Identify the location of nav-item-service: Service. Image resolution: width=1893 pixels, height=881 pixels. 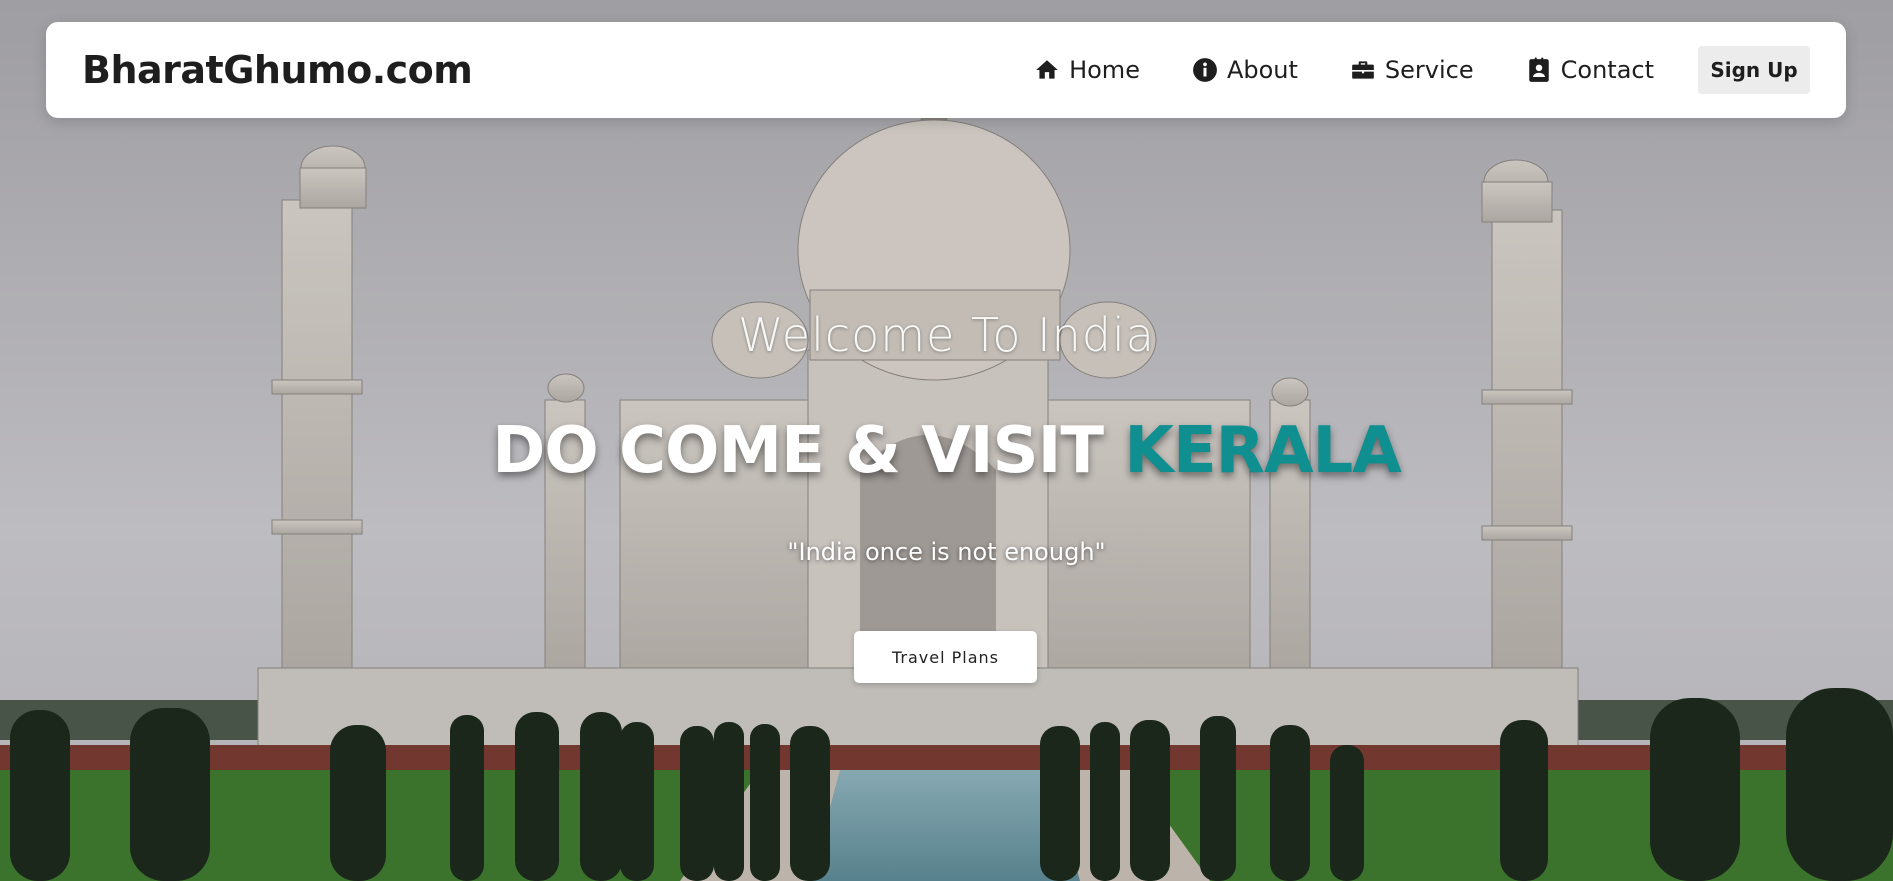
(1412, 70).